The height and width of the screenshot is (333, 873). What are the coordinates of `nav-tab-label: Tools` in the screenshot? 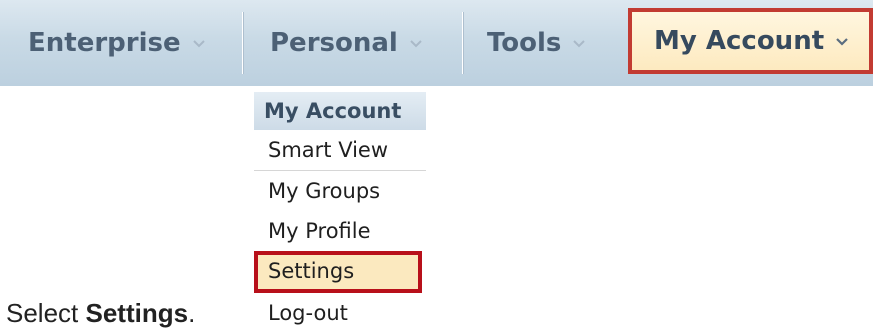 It's located at (524, 43).